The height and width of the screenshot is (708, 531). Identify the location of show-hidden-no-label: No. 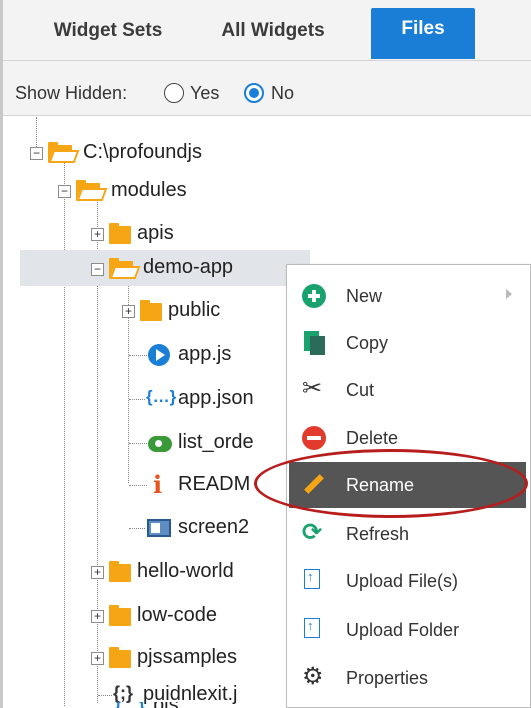
(282, 93).